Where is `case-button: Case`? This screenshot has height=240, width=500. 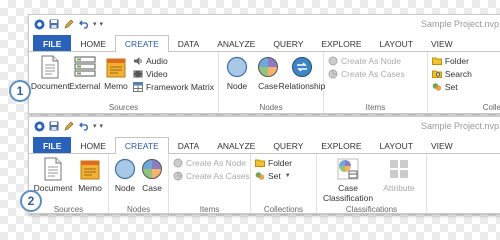
case-button: Case is located at coordinates (152, 175).